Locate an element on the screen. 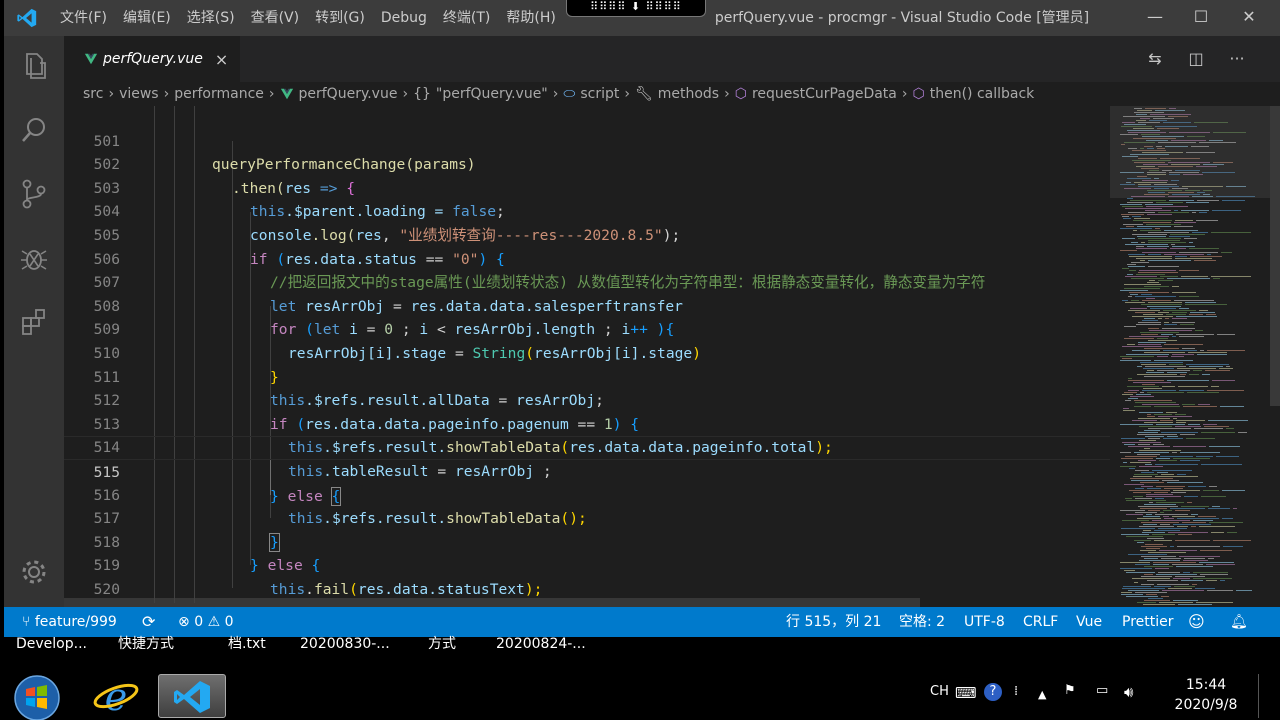  explorer-icon is located at coordinates (34, 66).